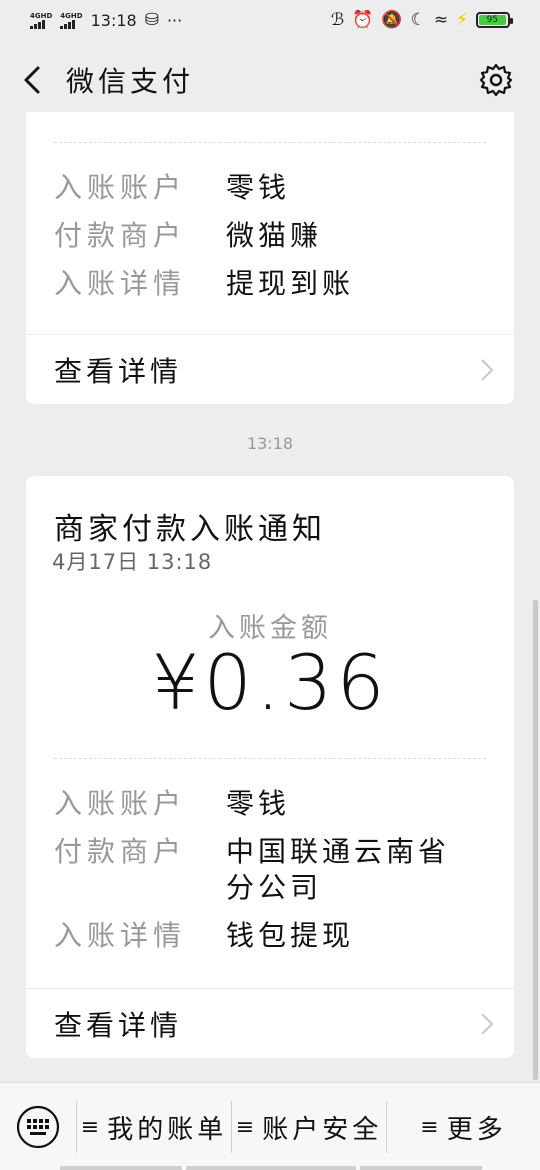 The height and width of the screenshot is (1170, 540). Describe the element at coordinates (274, 887) in the screenshot. I see `row-value-line2: 分公司` at that location.